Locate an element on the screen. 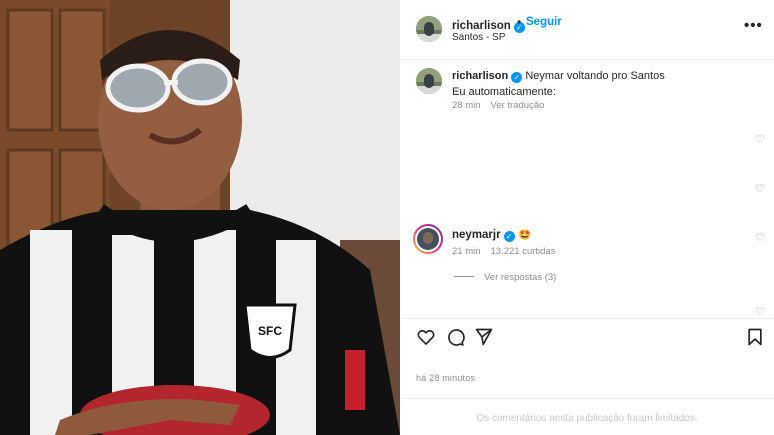 The image size is (774, 435). comment: neymarjr ✓ 🤩 is located at coordinates (491, 235).